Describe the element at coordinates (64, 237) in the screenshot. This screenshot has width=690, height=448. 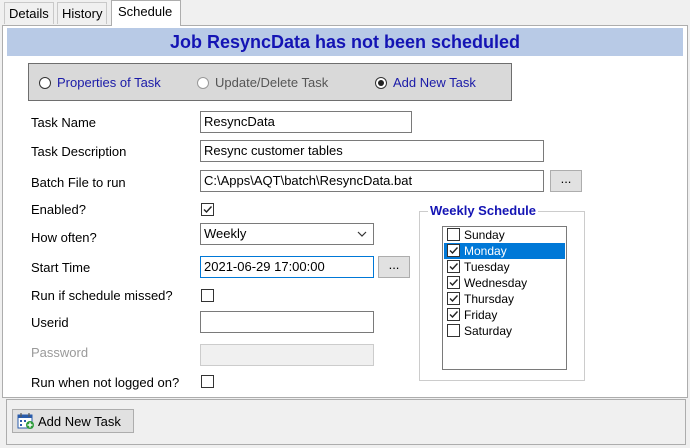
I see `how-often-label: How often?` at that location.